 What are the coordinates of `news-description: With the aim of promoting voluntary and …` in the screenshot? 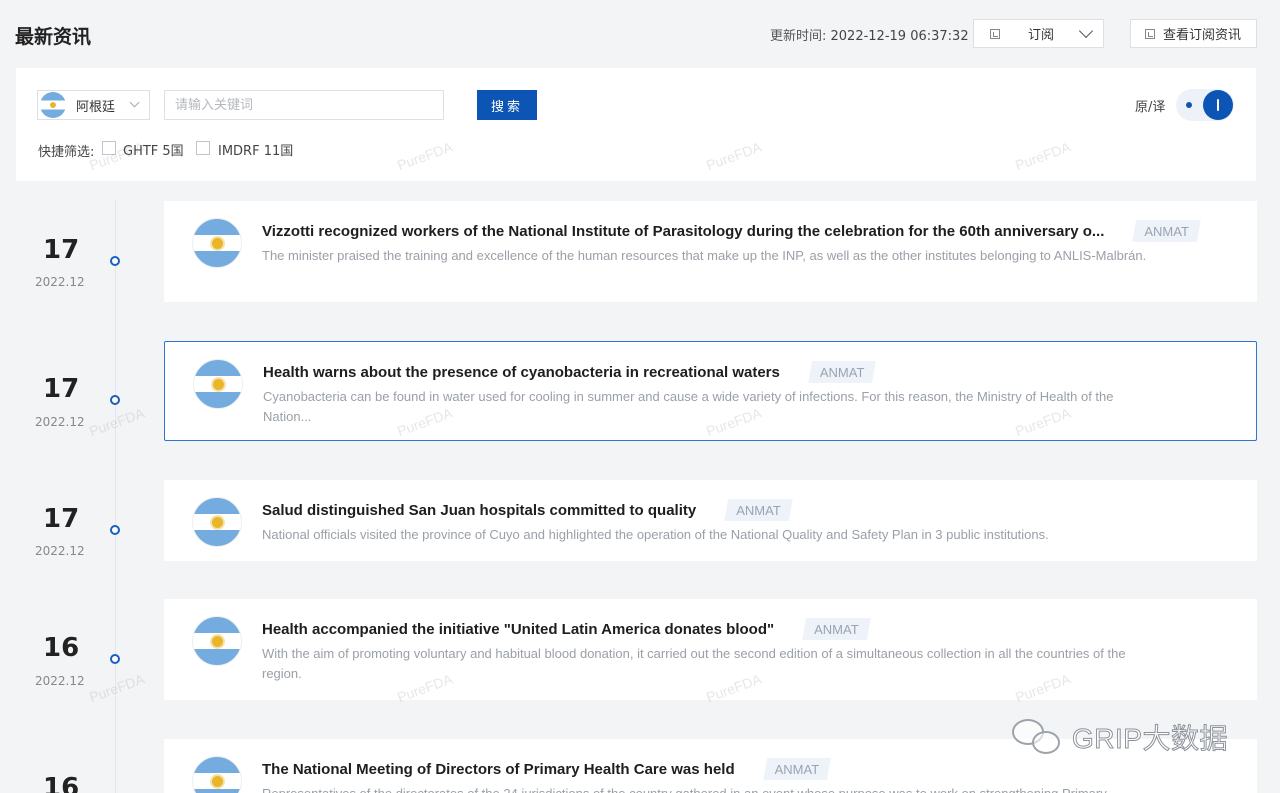 It's located at (694, 663).